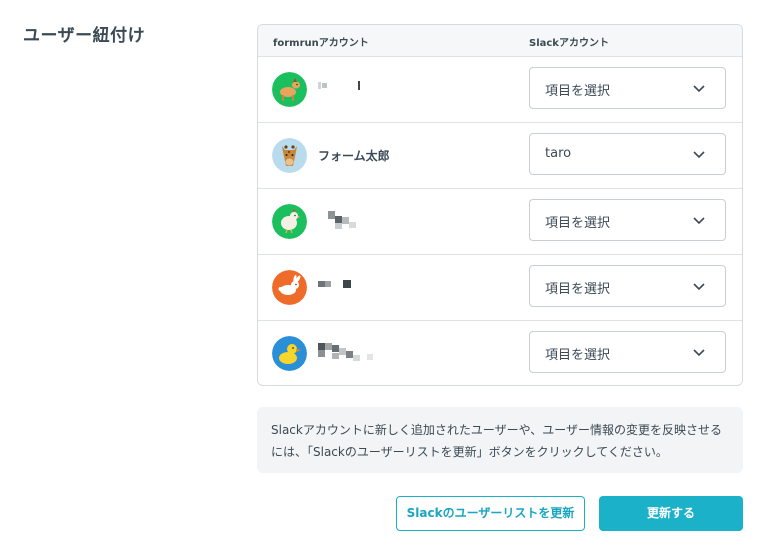 The width and height of the screenshot is (766, 555). What do you see at coordinates (289, 353) in the screenshot?
I see `duck-icon` at bounding box center [289, 353].